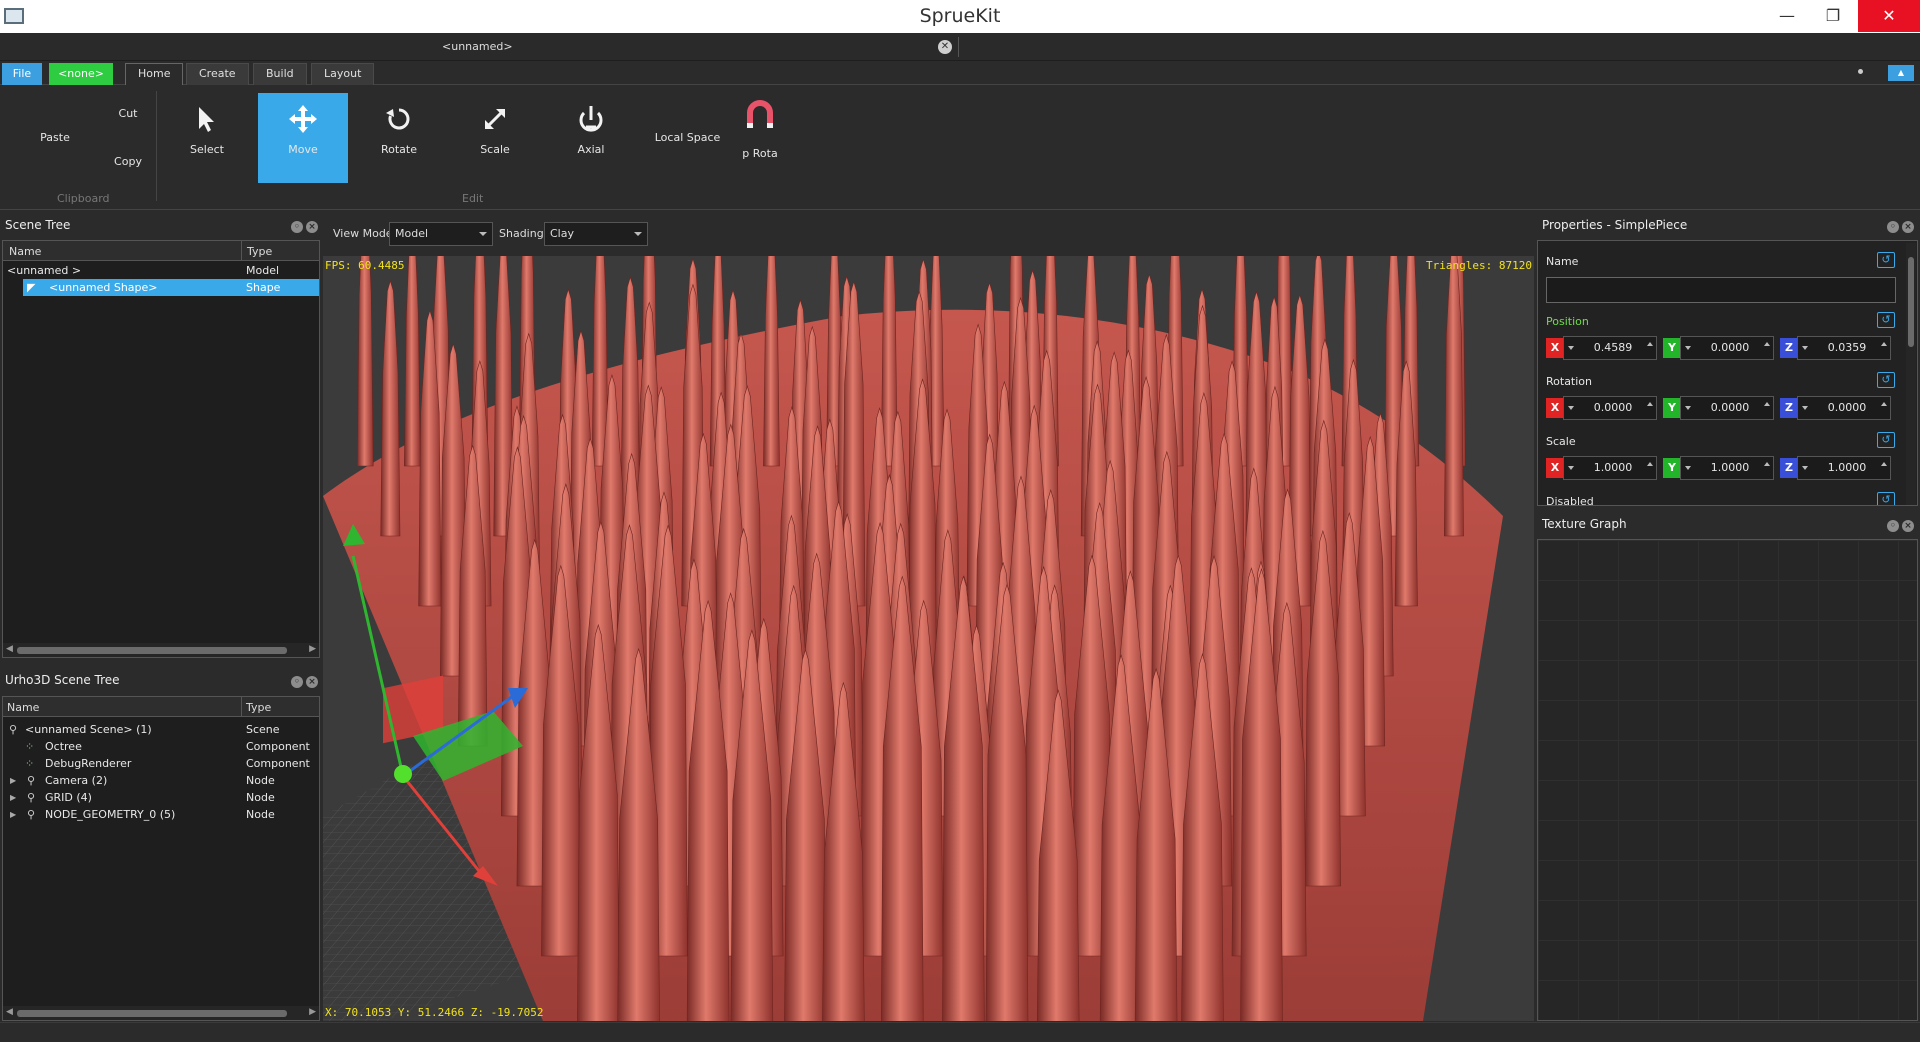  I want to click on position-y-spinbox: 0.0000, so click(1727, 348).